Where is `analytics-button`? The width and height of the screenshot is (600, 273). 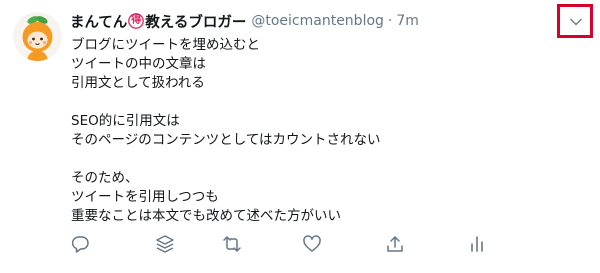
analytics-button is located at coordinates (477, 244).